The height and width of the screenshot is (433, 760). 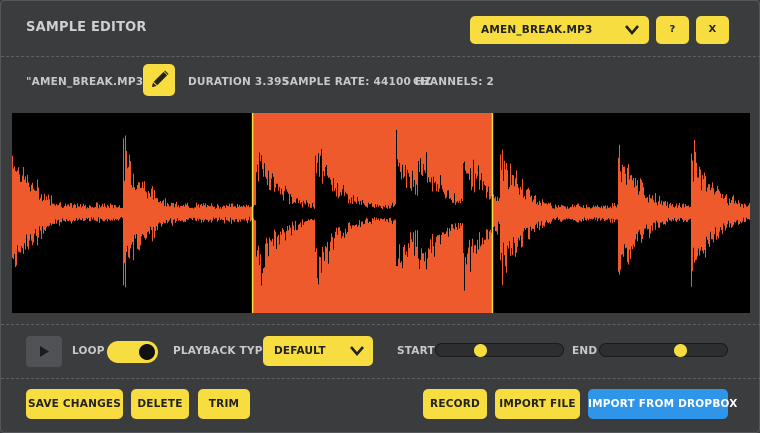 What do you see at coordinates (74, 404) in the screenshot?
I see `save-changes-button: SAVE CHANGES` at bounding box center [74, 404].